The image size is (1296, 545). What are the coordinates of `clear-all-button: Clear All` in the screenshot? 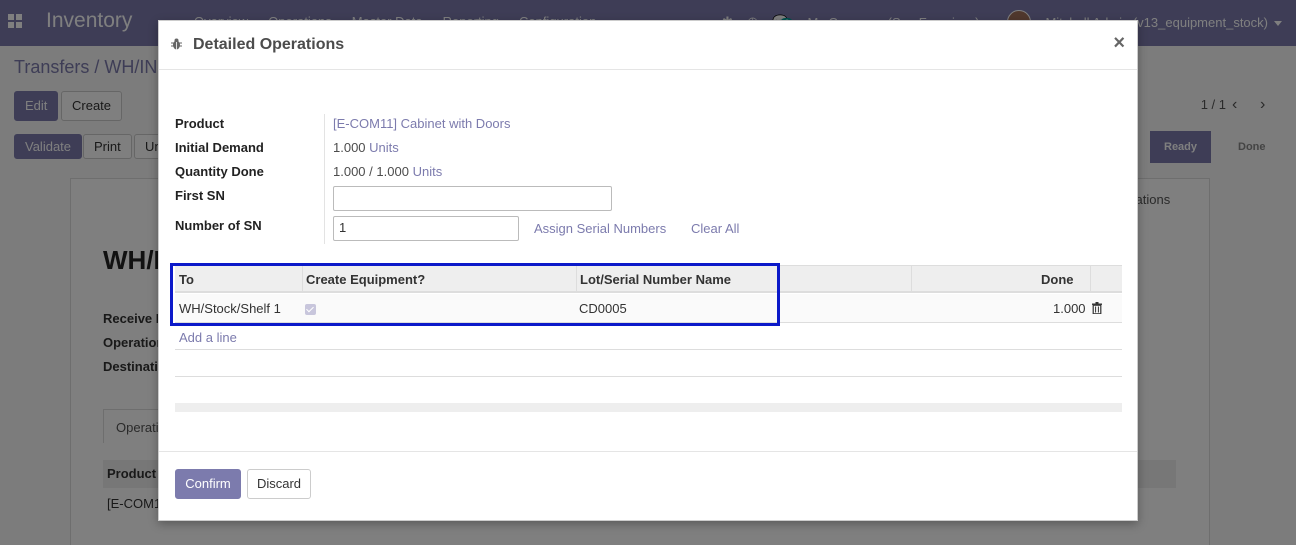 It's located at (715, 228).